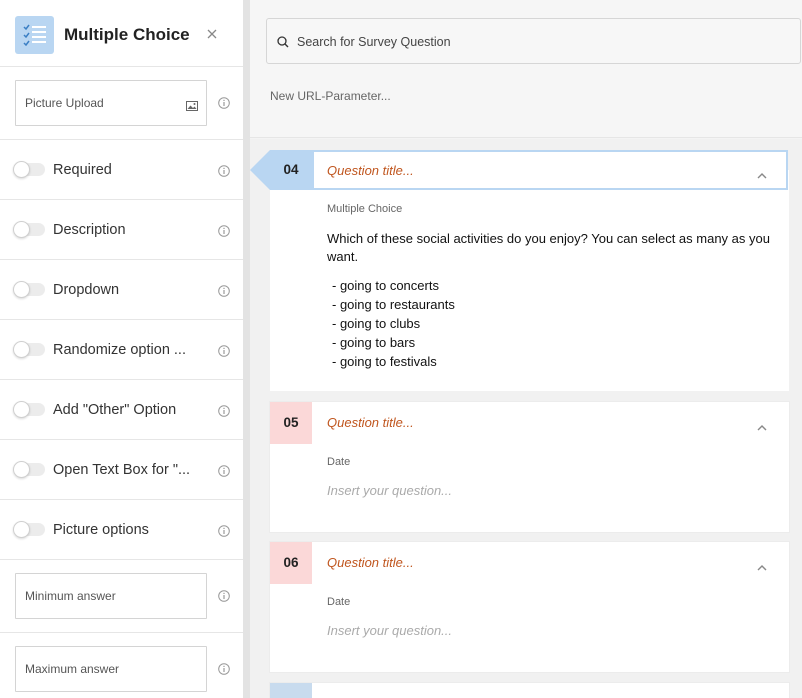 The width and height of the screenshot is (802, 698). I want to click on image-icon, so click(192, 107).